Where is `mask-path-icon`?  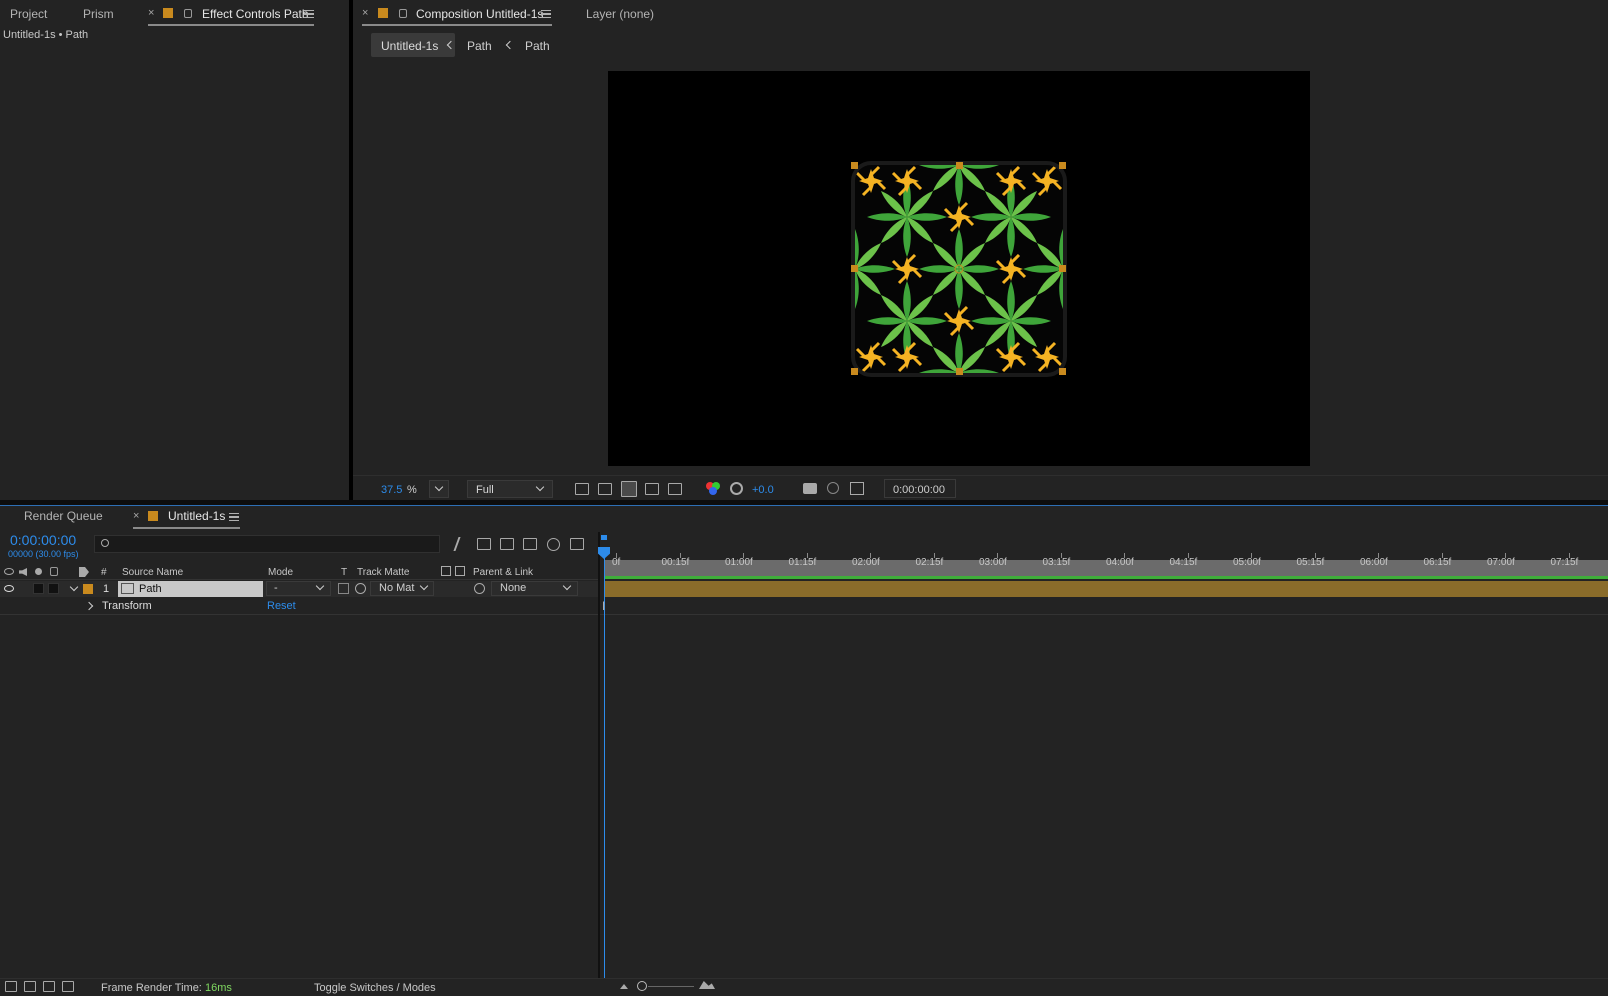 mask-path-icon is located at coordinates (629, 489).